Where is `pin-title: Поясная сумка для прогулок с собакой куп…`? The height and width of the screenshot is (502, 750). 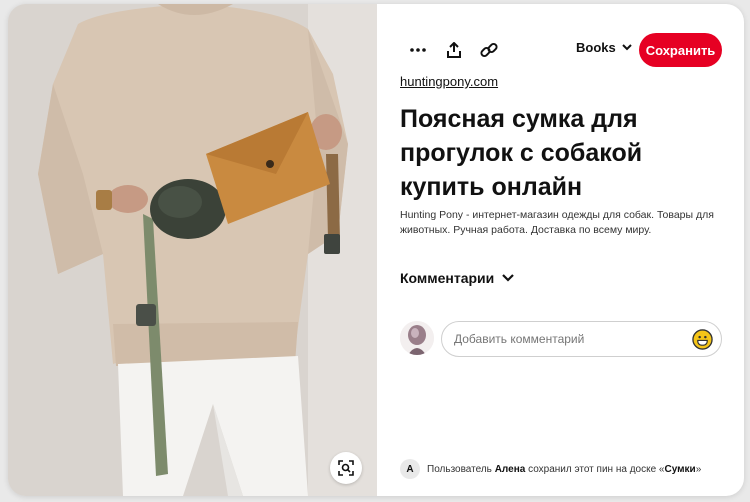
pin-title: Поясная сумка для прогулок с собакой куп… is located at coordinates (521, 153).